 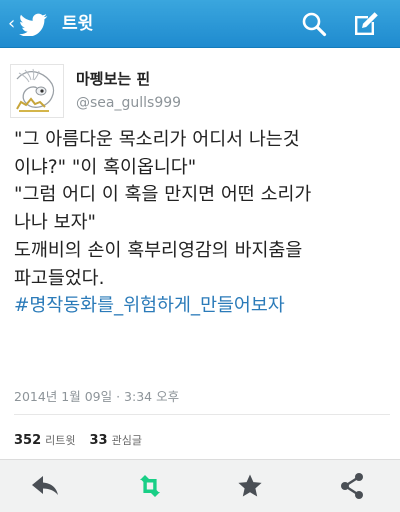 I want to click on retweet-icon, so click(x=150, y=486).